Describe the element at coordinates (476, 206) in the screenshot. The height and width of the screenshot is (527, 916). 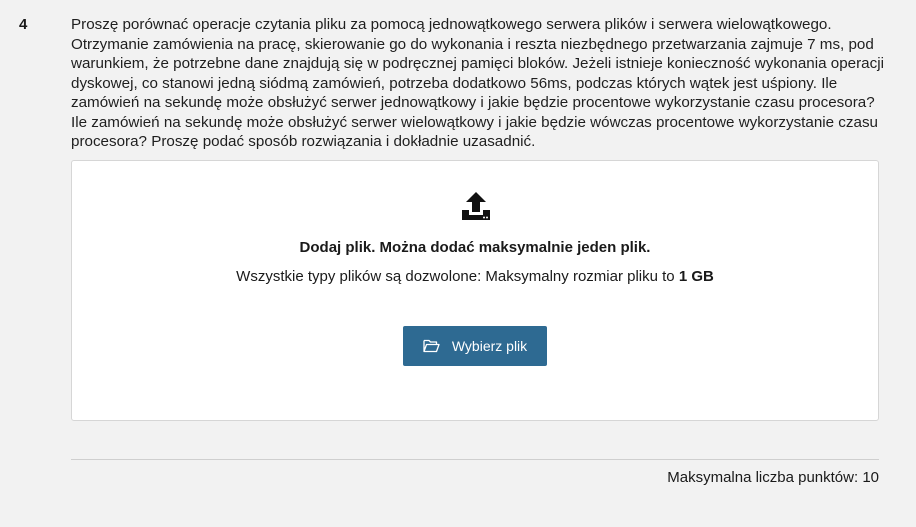
I see `upload-icon` at that location.